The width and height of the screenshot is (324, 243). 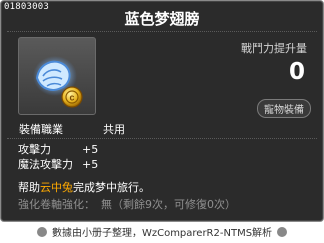 I want to click on item-icon-frame: c, so click(x=57, y=76).